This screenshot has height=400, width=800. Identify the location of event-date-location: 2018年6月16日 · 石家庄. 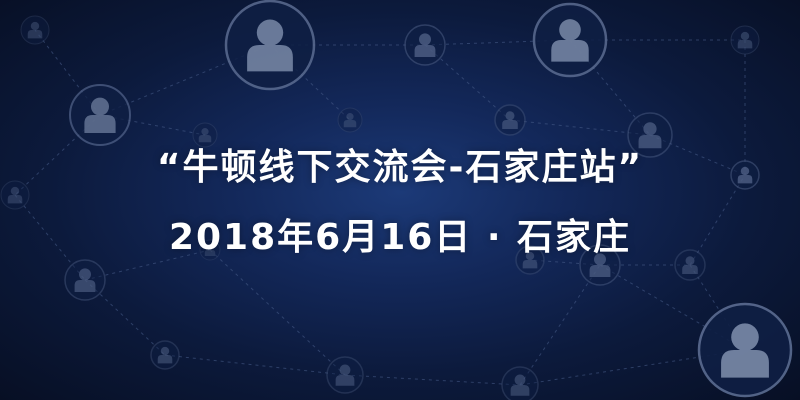
(400, 237).